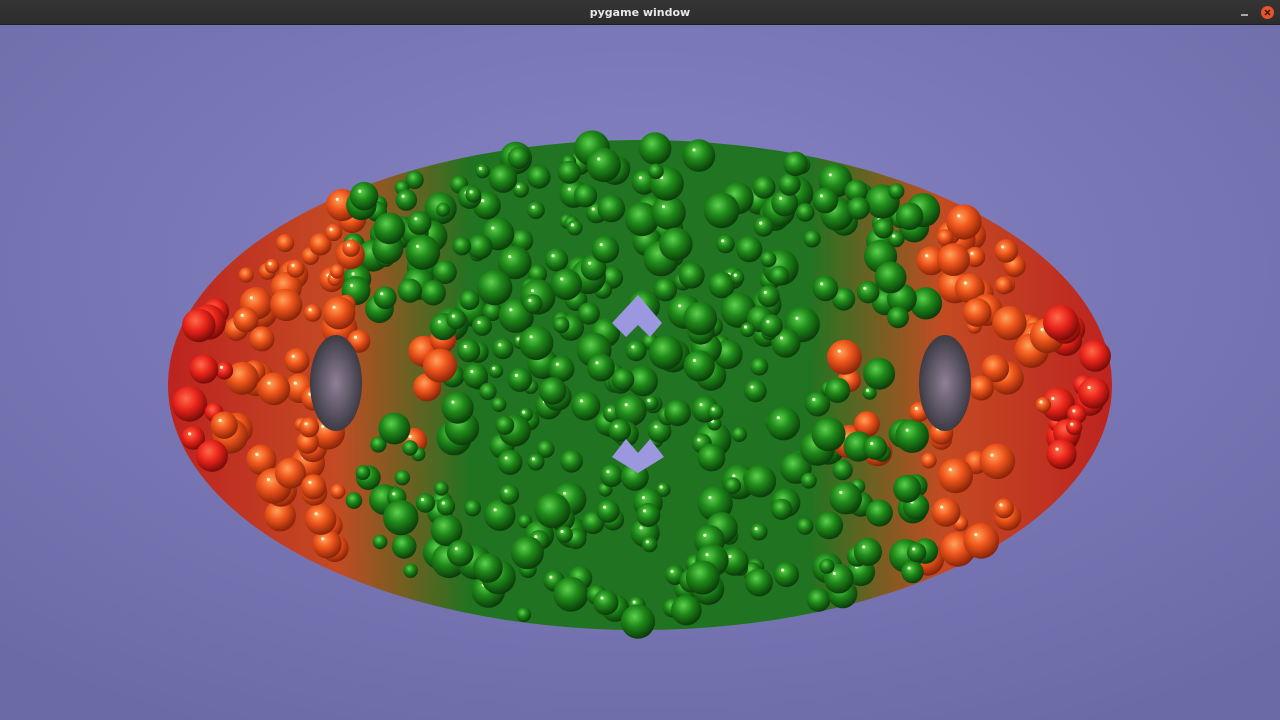 This screenshot has height=720, width=1280. I want to click on close-button, so click(1267, 12).